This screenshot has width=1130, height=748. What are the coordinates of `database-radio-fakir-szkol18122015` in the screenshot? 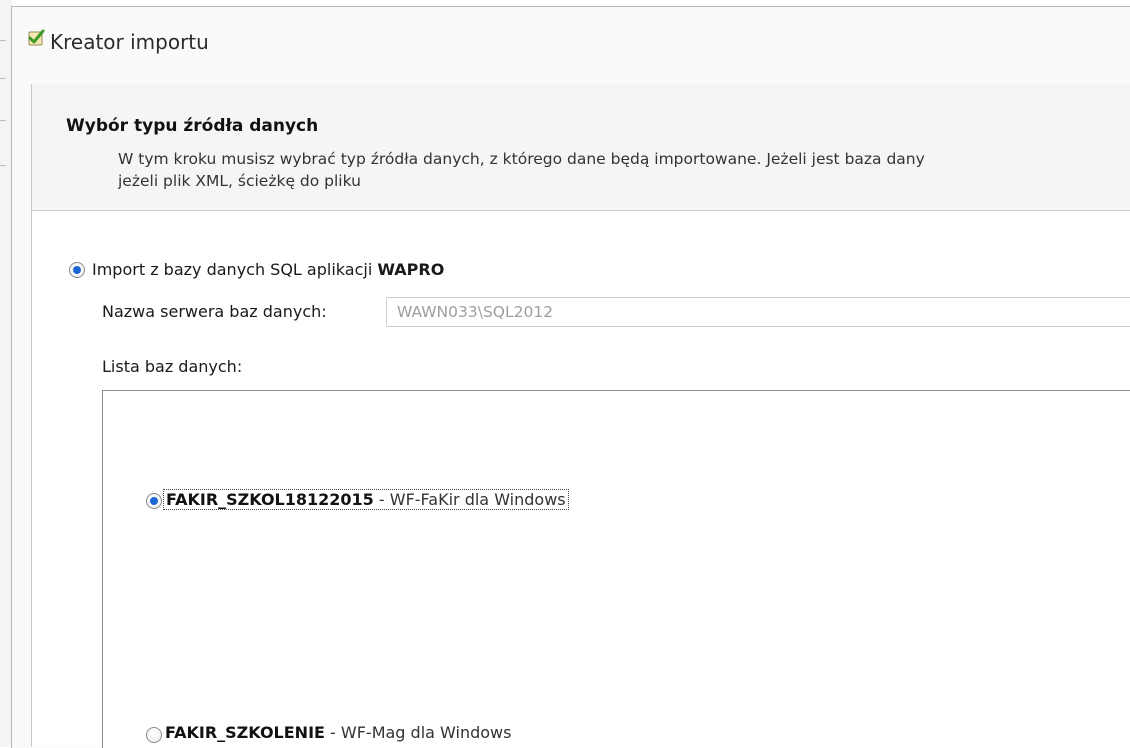 It's located at (154, 501).